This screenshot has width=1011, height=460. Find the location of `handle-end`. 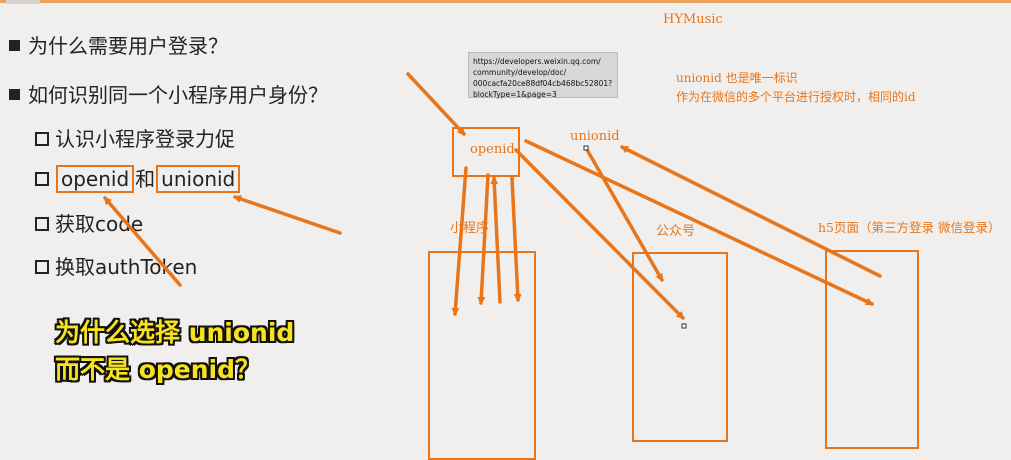

handle-end is located at coordinates (684, 326).